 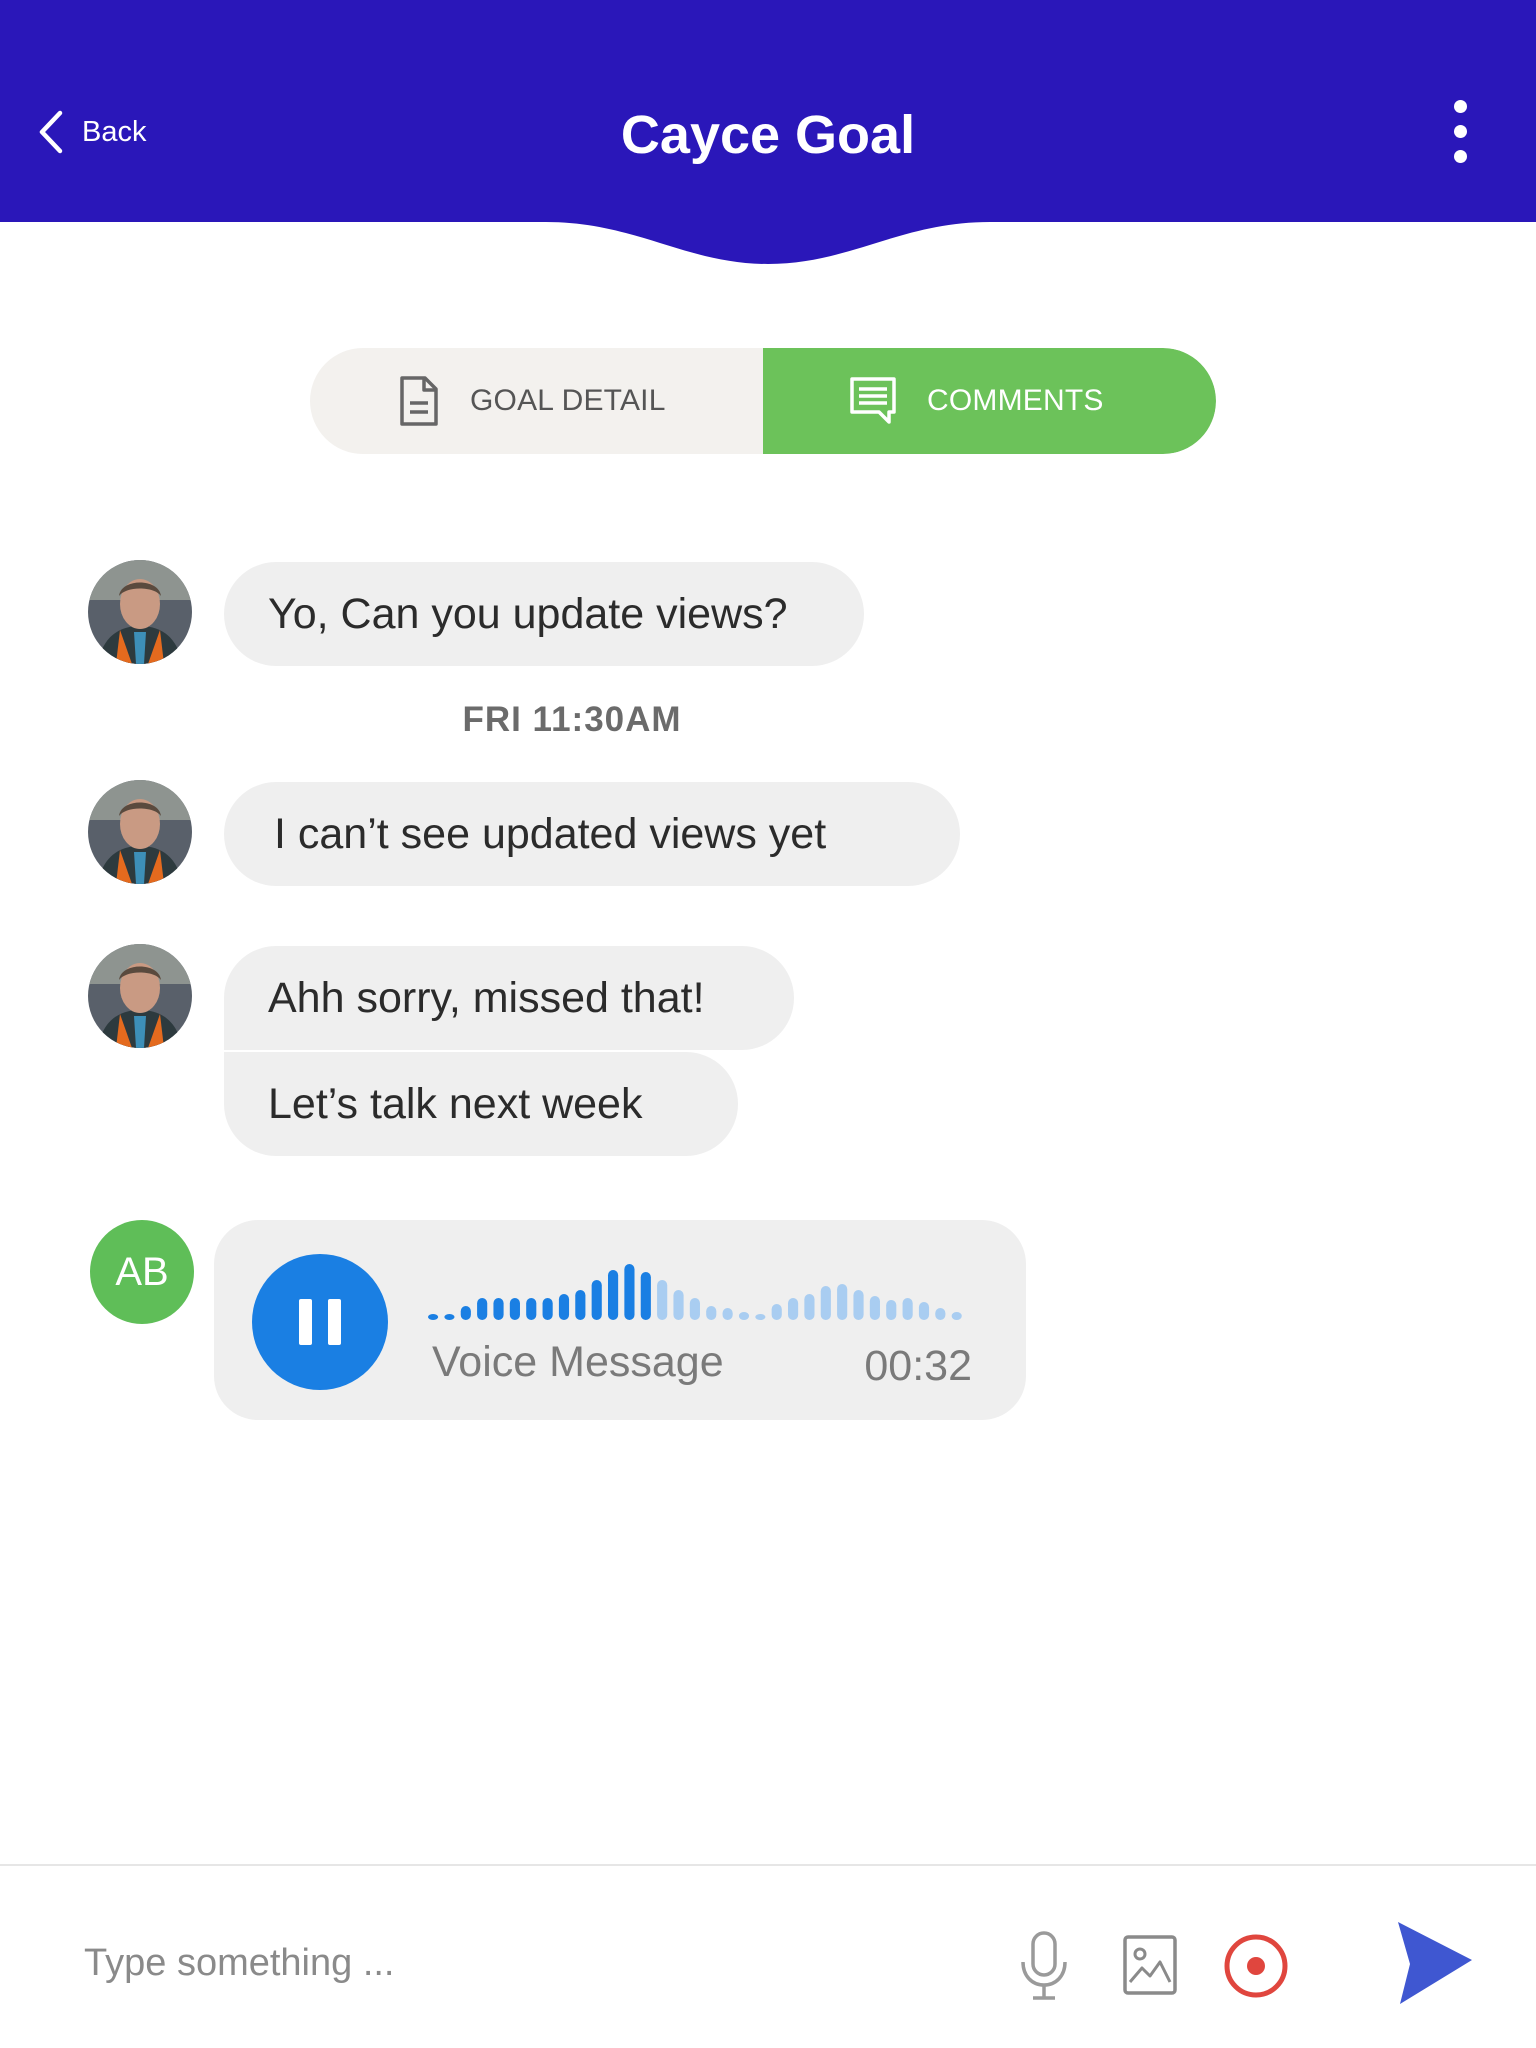 I want to click on message-text: I can’t see updated views yet, so click(x=550, y=833).